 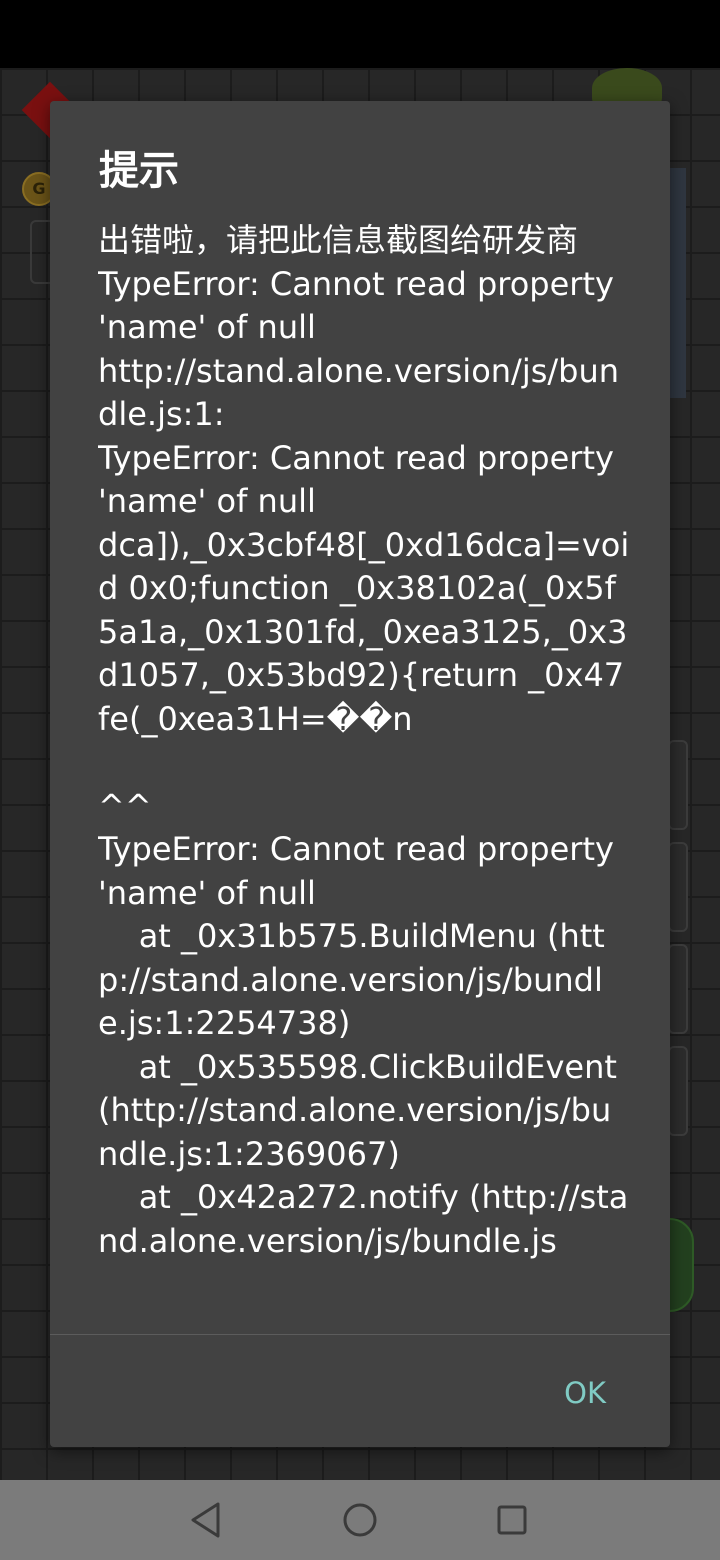 I want to click on side-strip, so click(x=678, y=283).